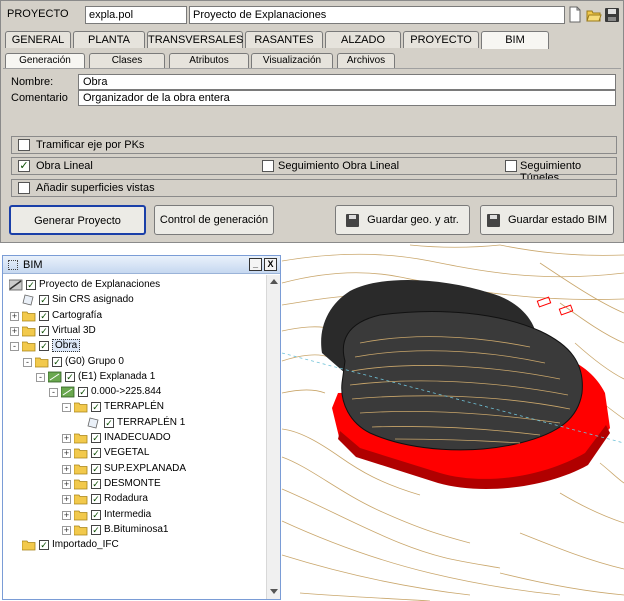 The height and width of the screenshot is (601, 624). Describe the element at coordinates (45, 61) in the screenshot. I see `subtab-generacion: Generación` at that location.